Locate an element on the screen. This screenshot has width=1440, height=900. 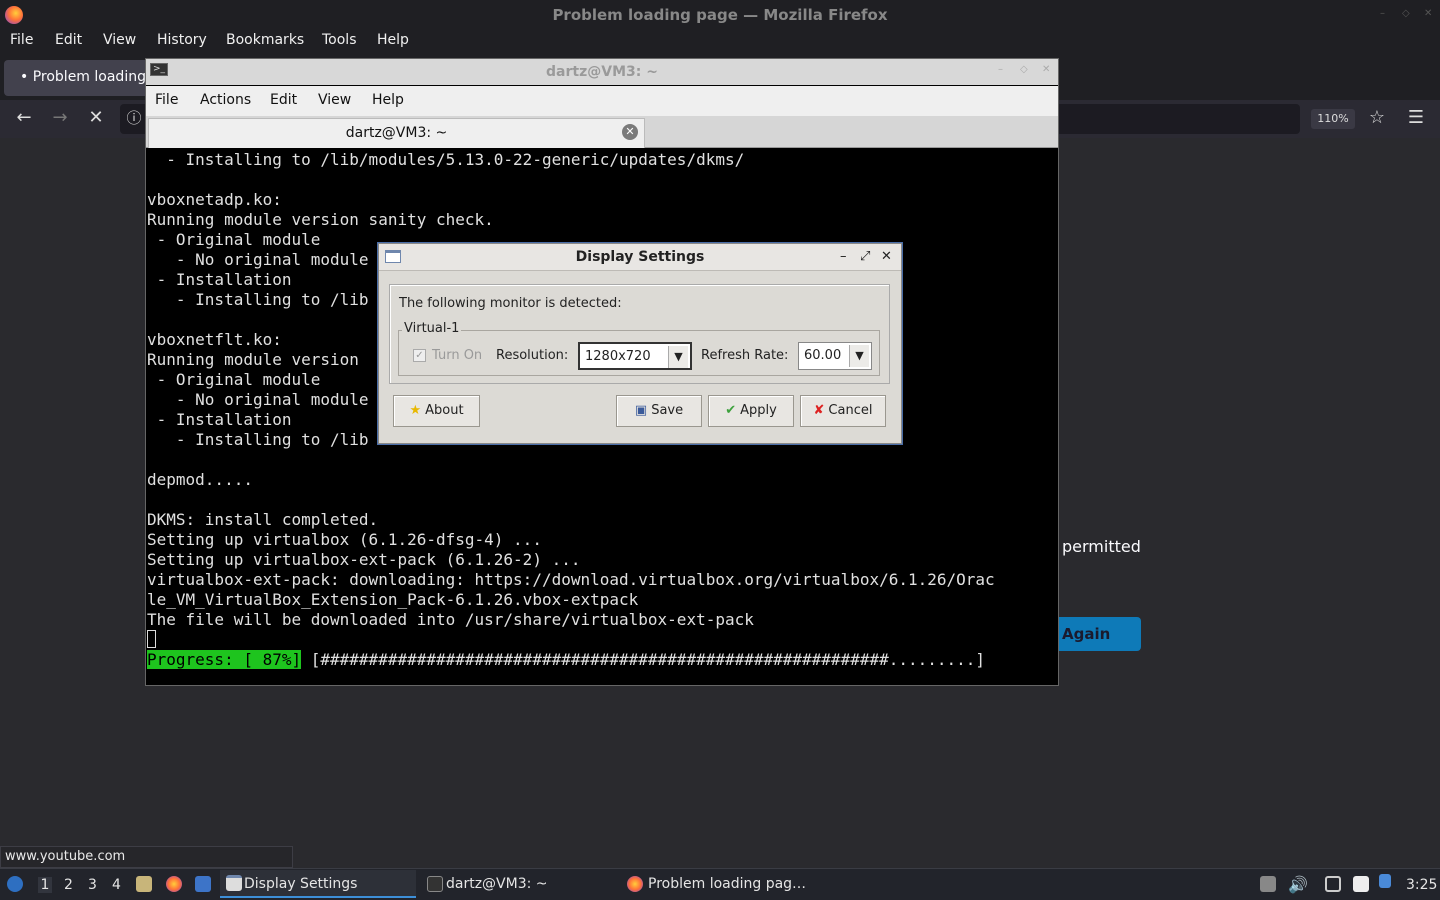
menu-view: View is located at coordinates (119, 40).